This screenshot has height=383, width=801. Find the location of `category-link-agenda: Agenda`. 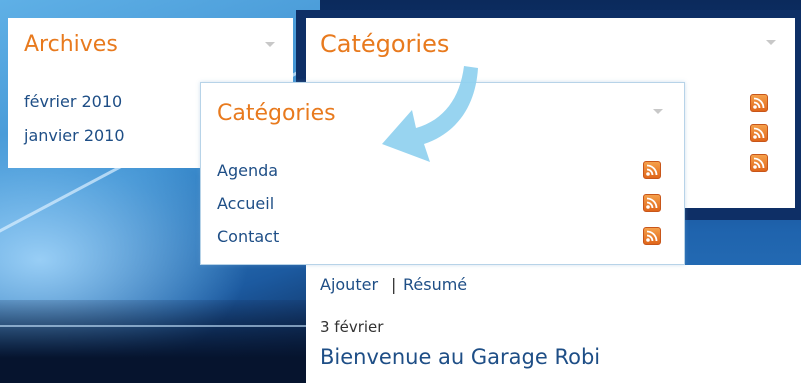

category-link-agenda: Agenda is located at coordinates (247, 170).